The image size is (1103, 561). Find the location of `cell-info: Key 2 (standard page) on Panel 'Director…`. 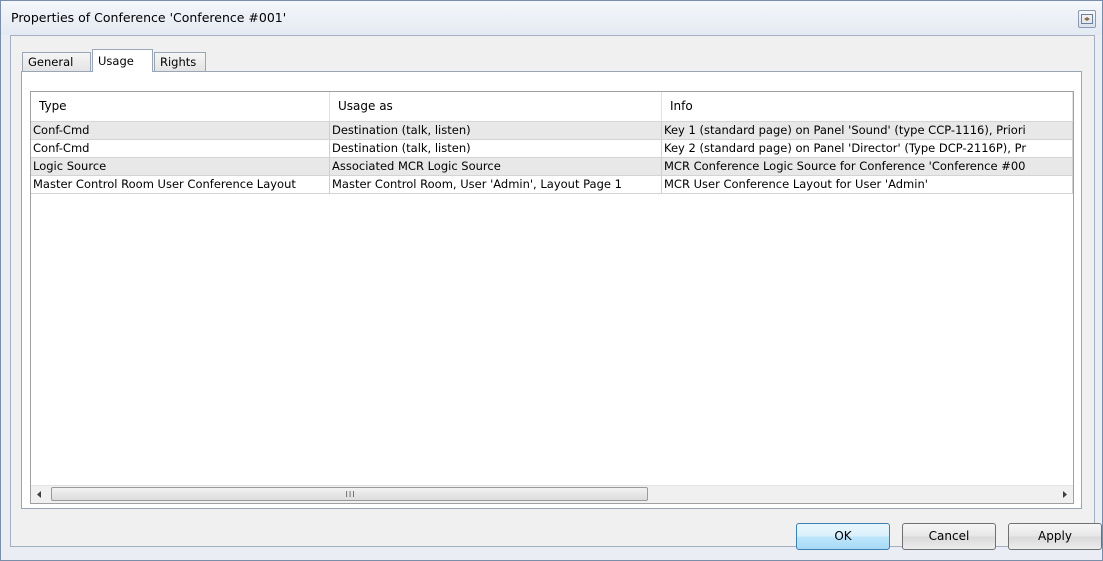

cell-info: Key 2 (standard page) on Panel 'Director… is located at coordinates (867, 148).